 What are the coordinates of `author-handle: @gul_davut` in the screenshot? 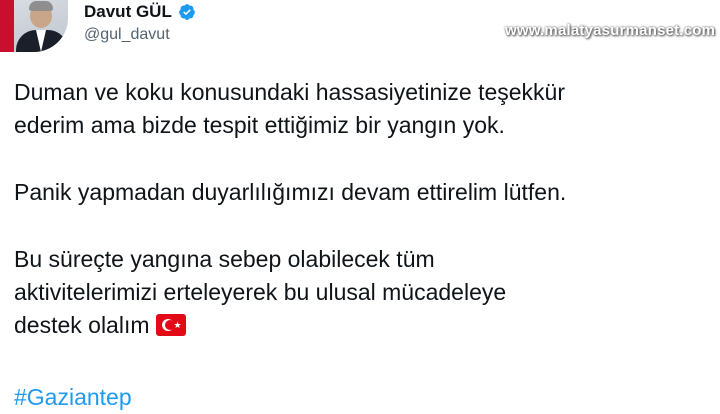 It's located at (127, 35).